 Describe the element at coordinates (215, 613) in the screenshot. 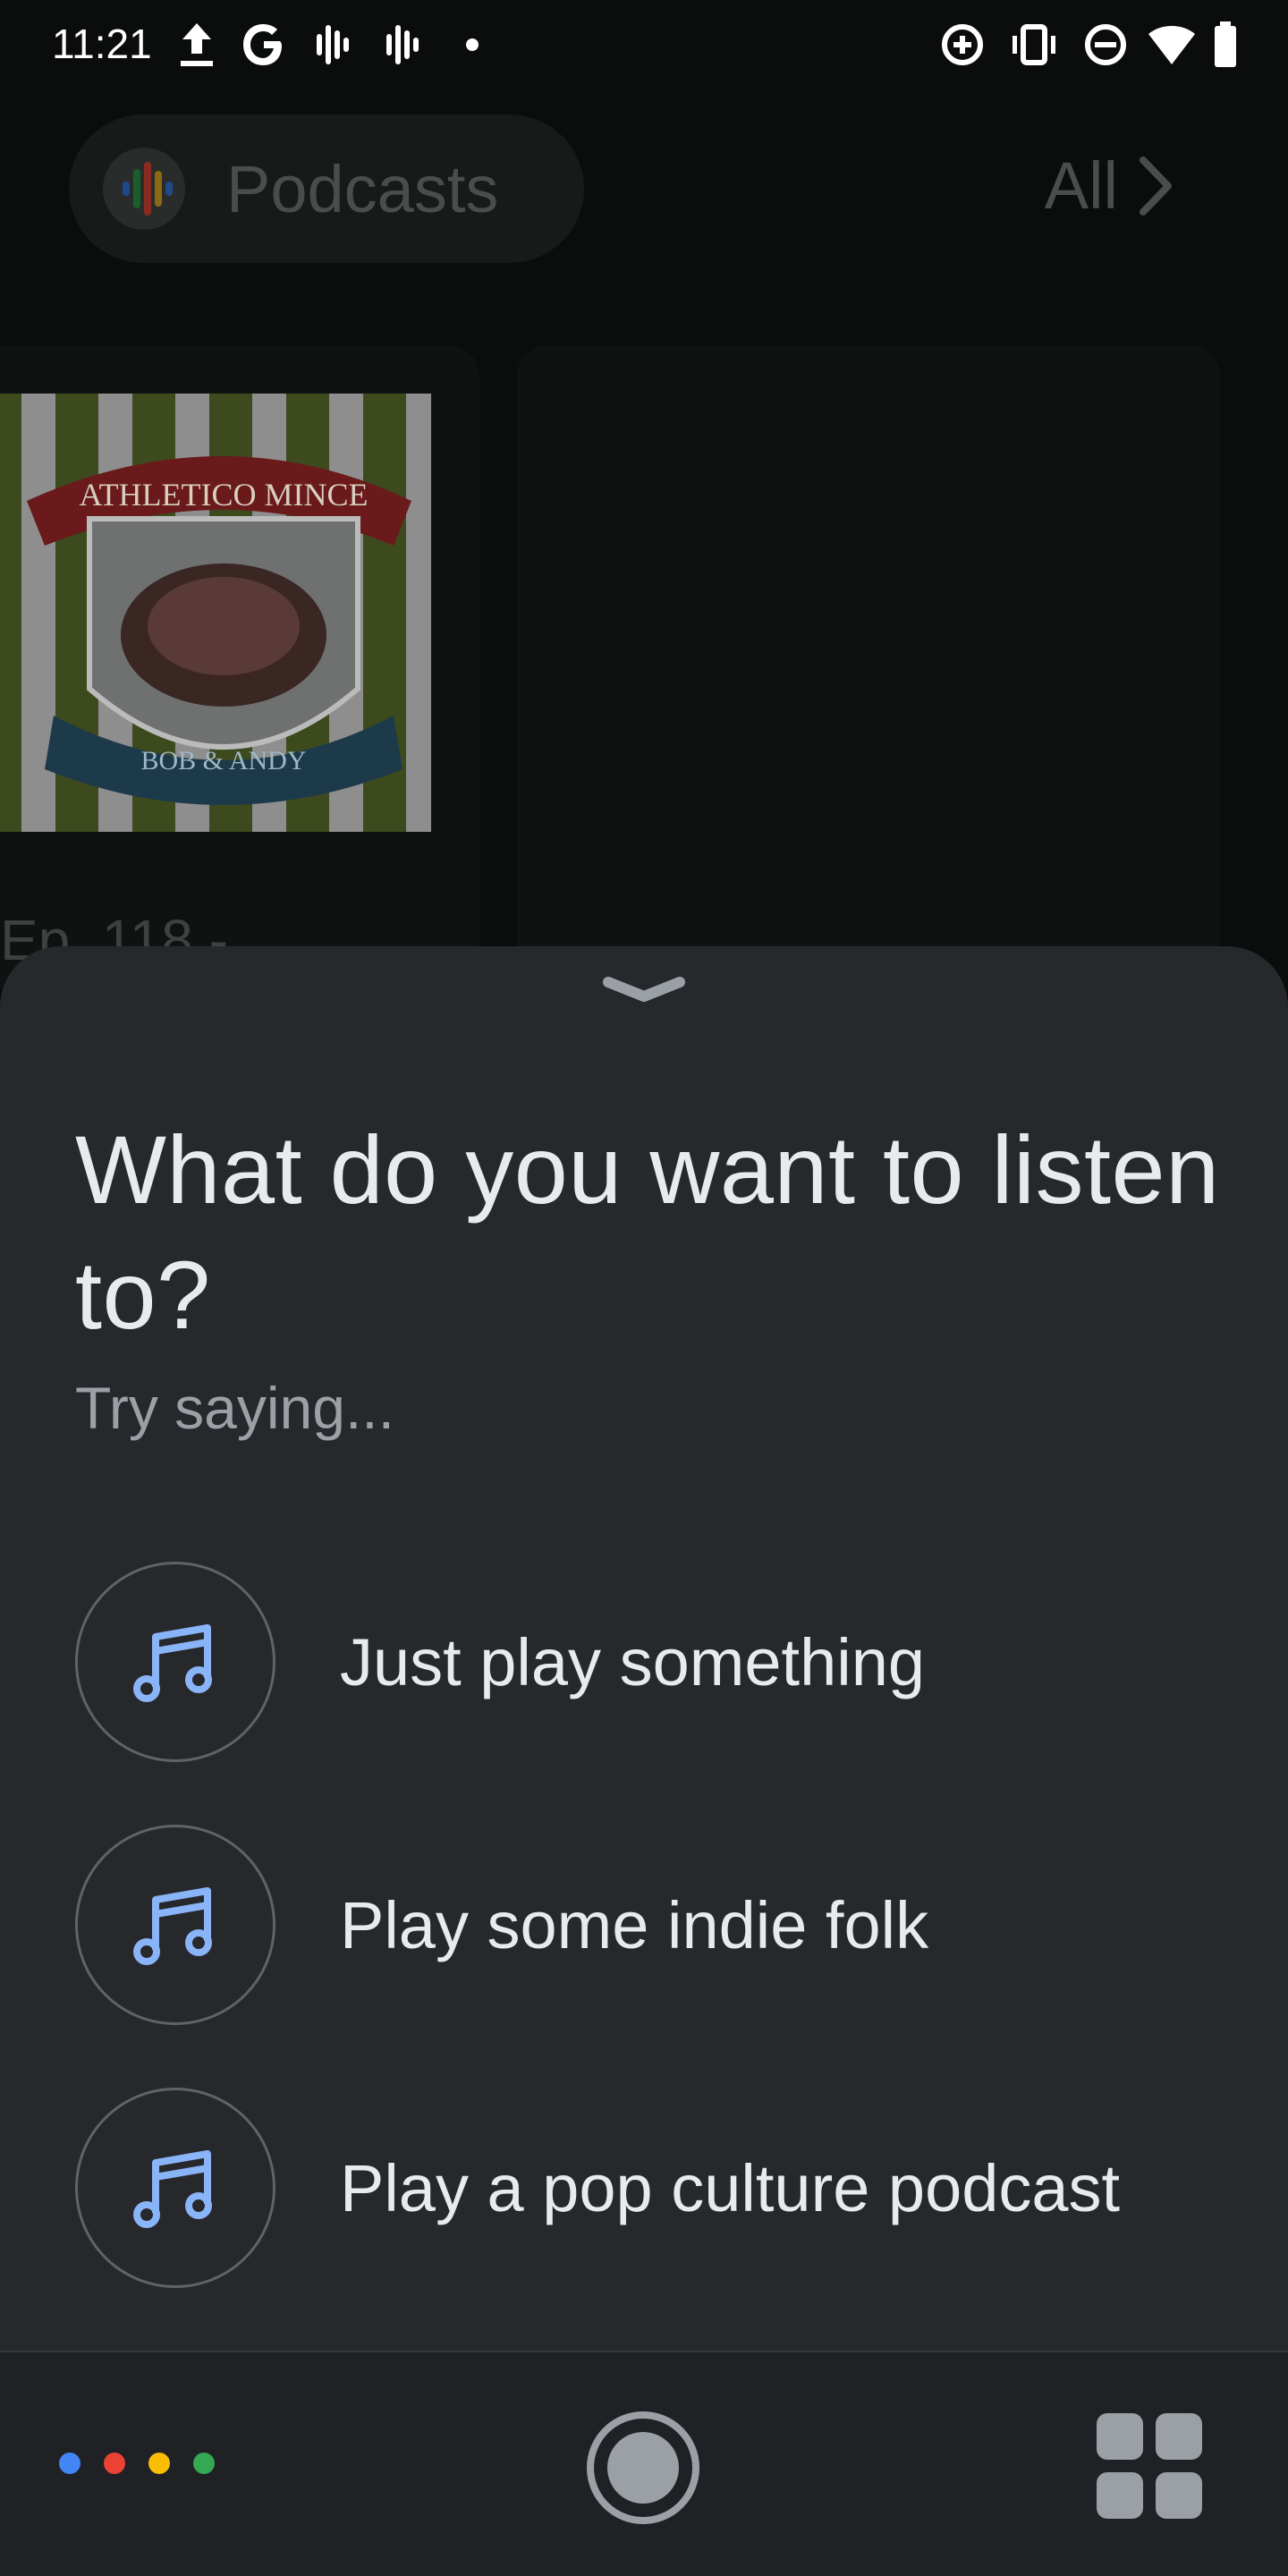

I see `podcast-artwork: ATHLETICO MINCE BOB & ANDY` at that location.